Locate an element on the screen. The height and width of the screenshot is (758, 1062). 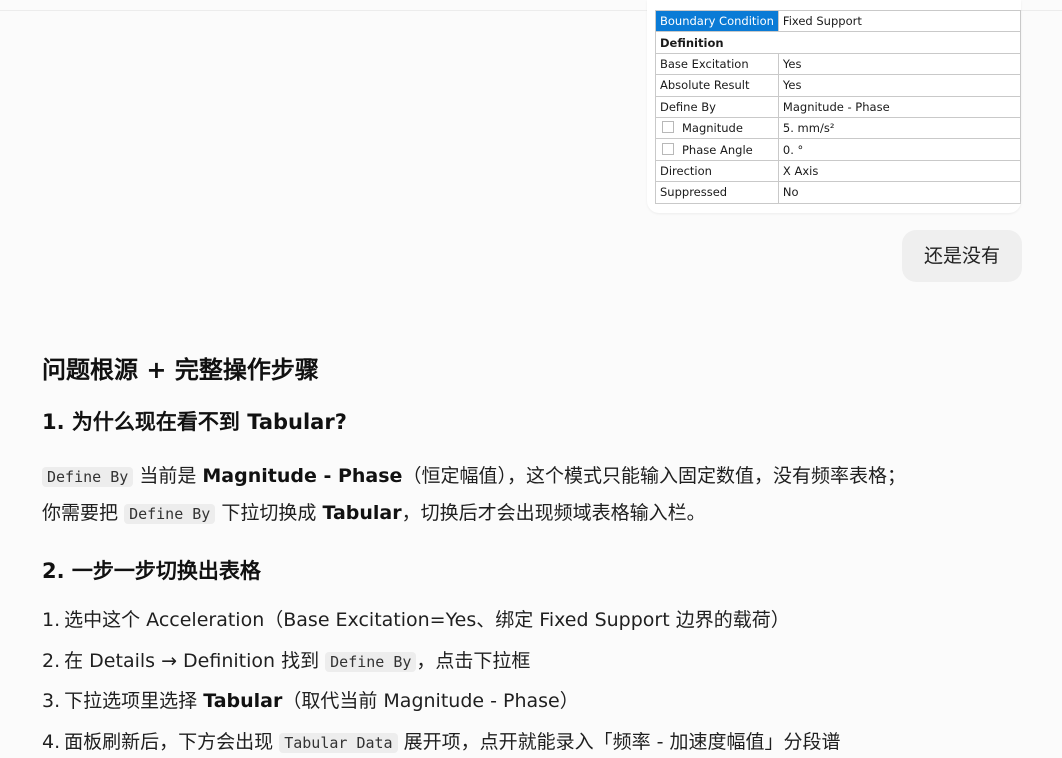
list-number: 2. is located at coordinates (51, 660).